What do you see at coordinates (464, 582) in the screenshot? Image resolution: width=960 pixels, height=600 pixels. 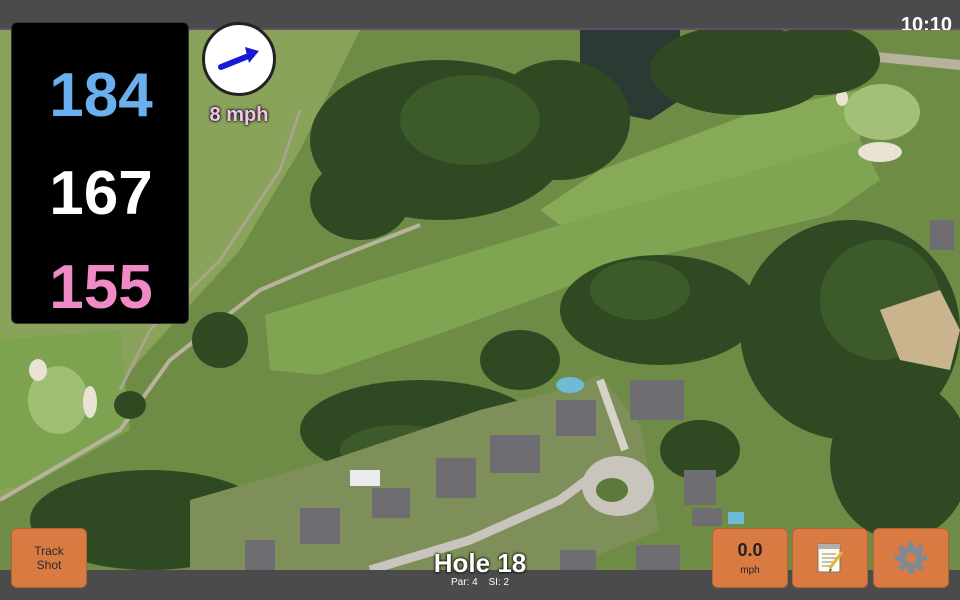 I see `hole-par: Par: 4` at bounding box center [464, 582].